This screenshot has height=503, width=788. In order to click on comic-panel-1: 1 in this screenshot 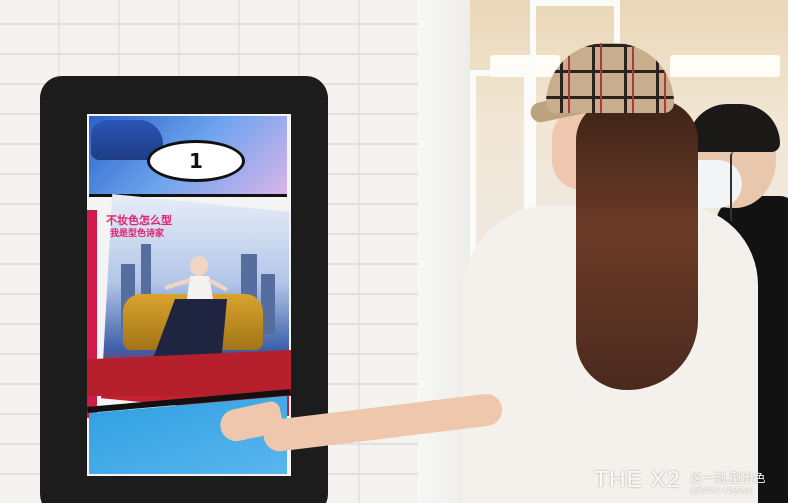, I will do `click(188, 156)`.